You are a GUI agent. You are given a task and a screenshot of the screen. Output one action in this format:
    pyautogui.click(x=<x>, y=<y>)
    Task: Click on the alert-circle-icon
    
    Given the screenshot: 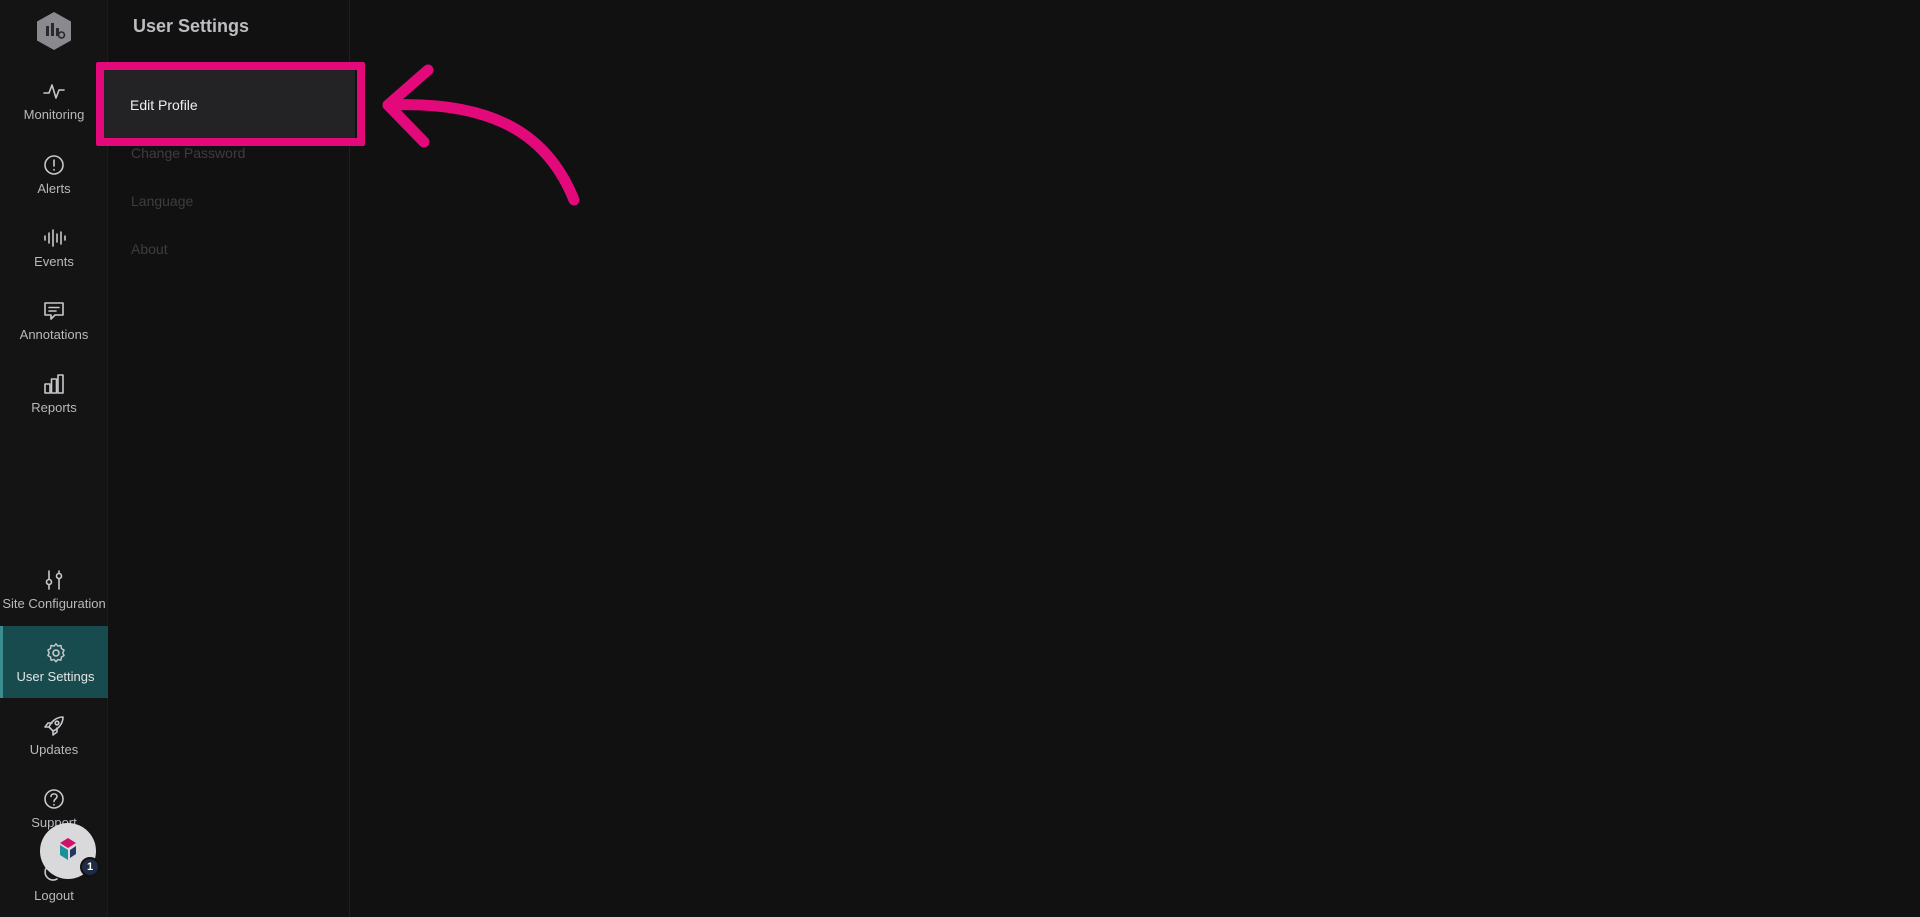 What is the action you would take?
    pyautogui.click(x=54, y=165)
    